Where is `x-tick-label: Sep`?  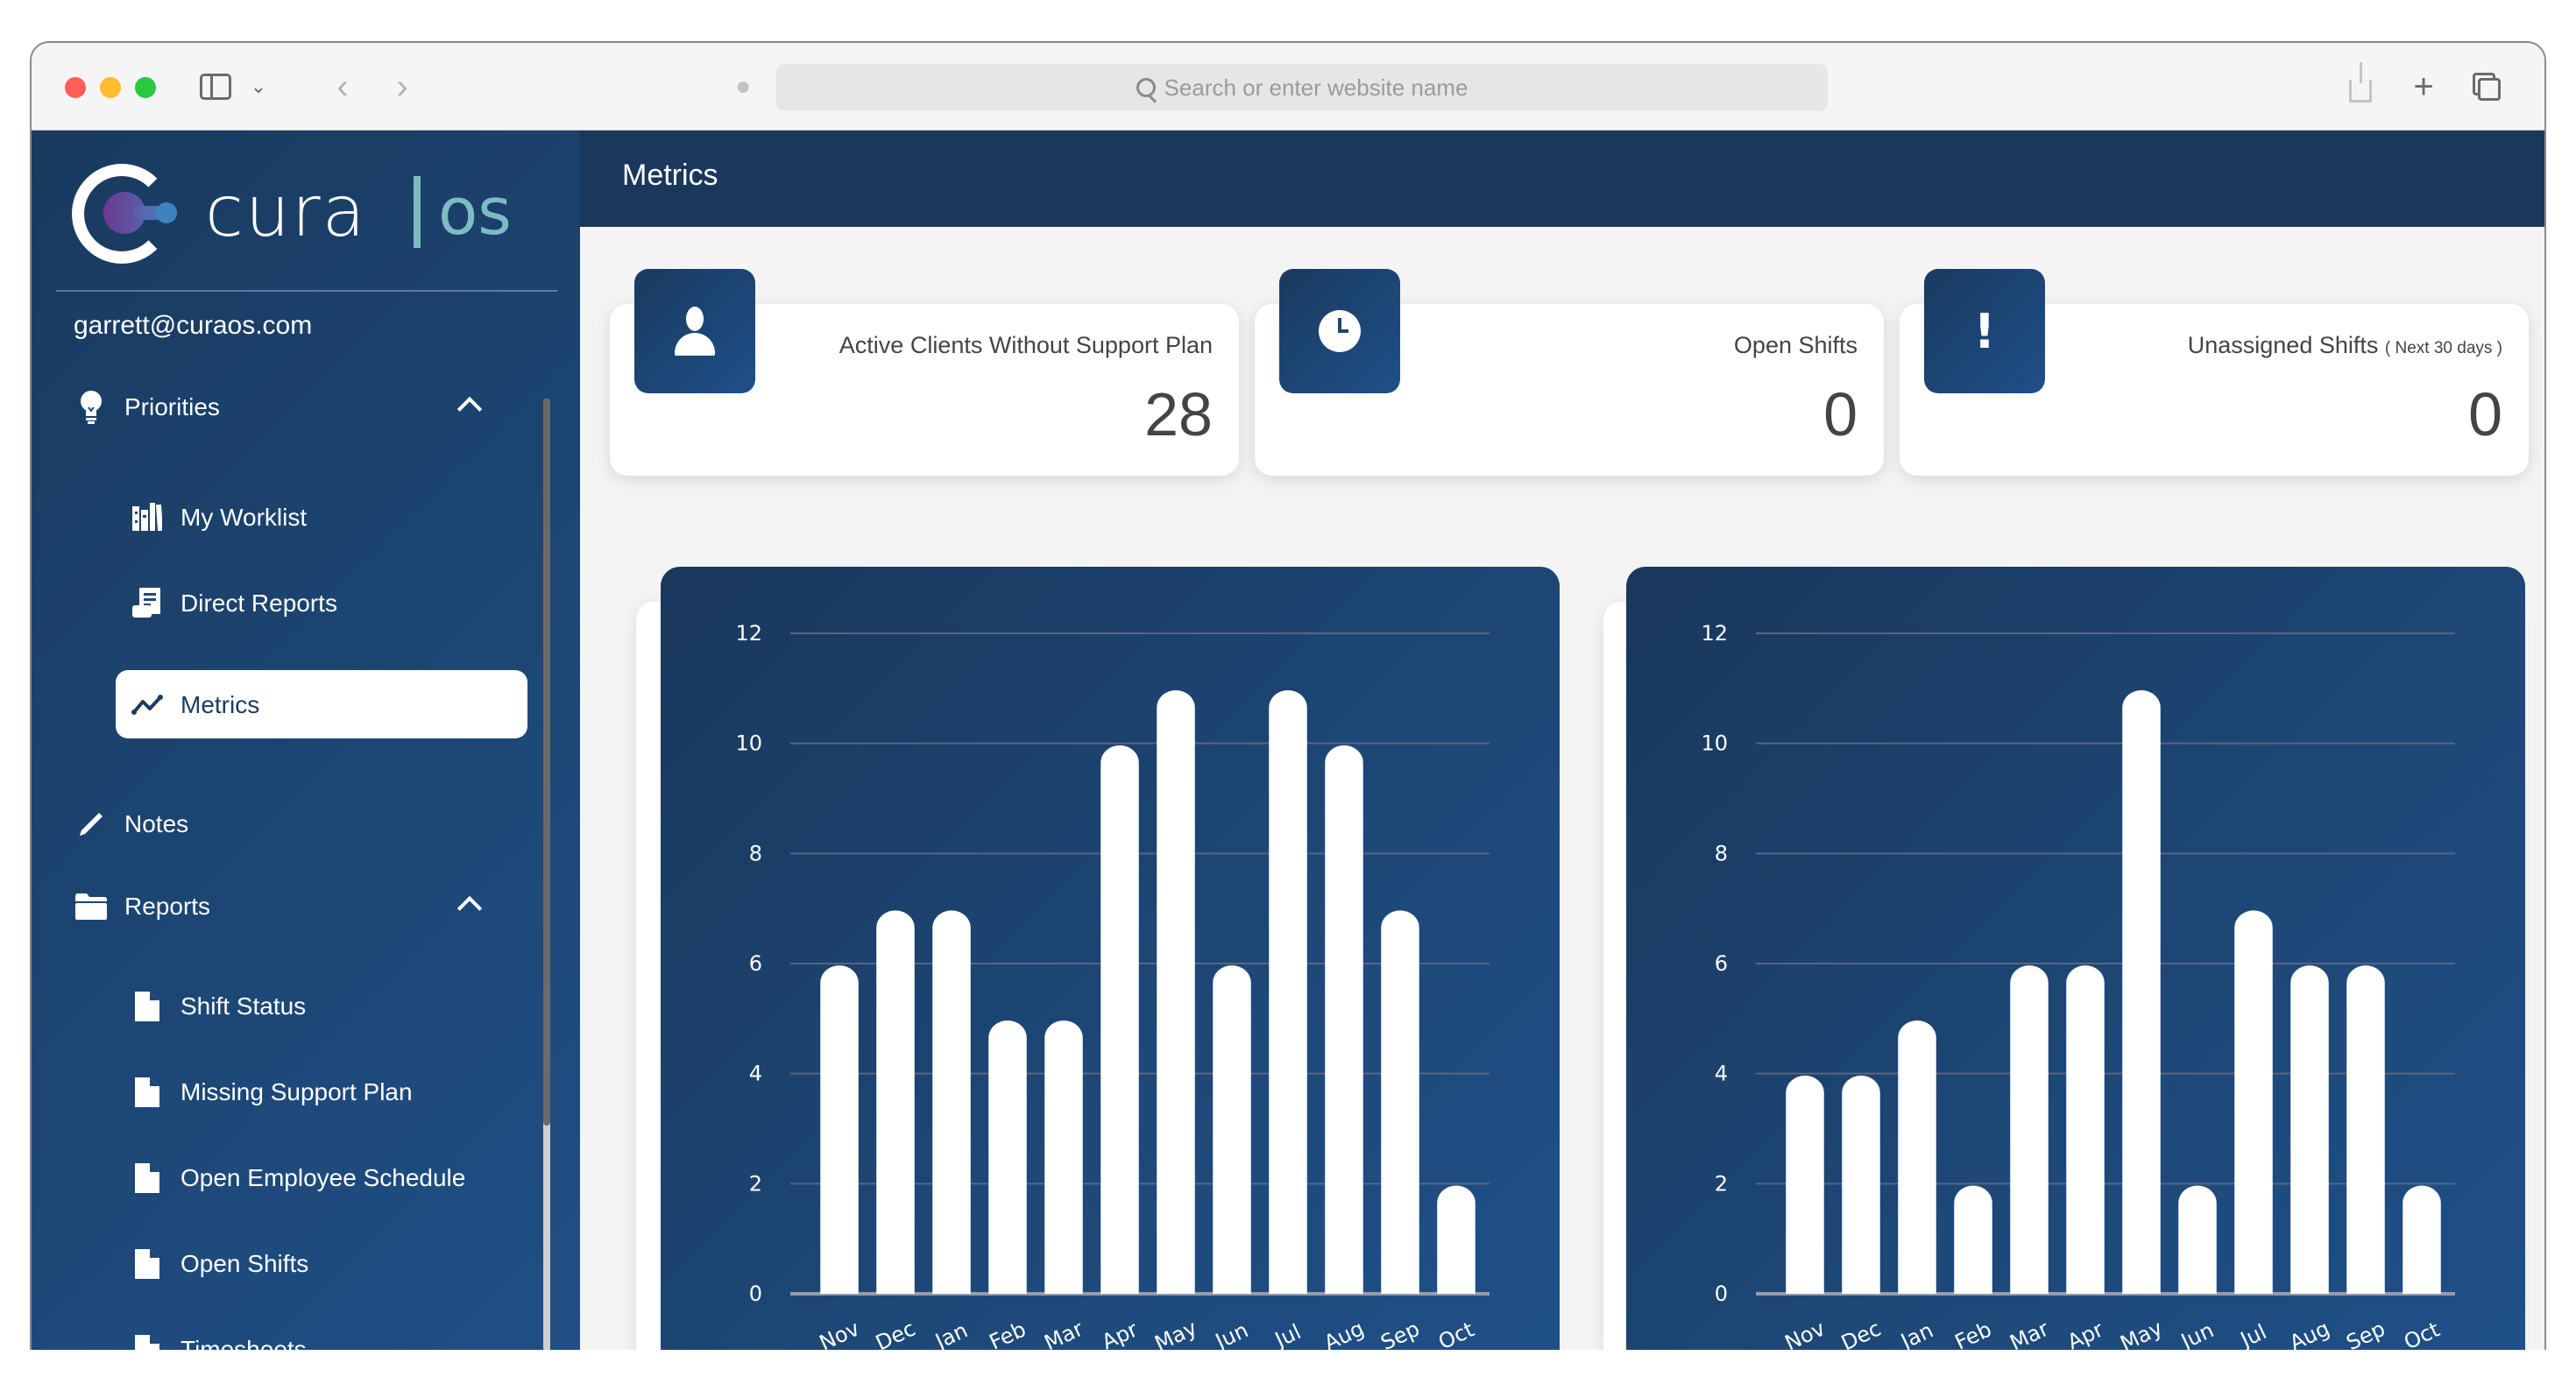
x-tick-label: Sep is located at coordinates (1400, 1333).